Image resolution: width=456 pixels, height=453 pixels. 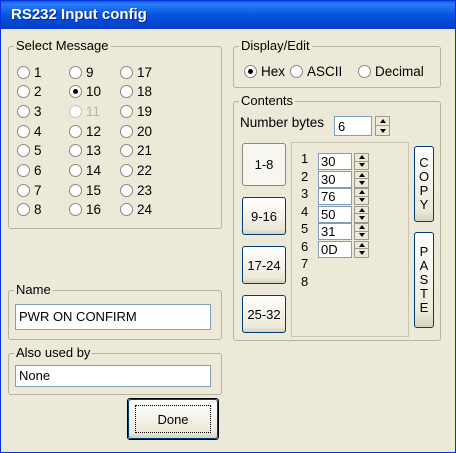 I want to click on decimal-radio: Decimal, so click(x=391, y=71).